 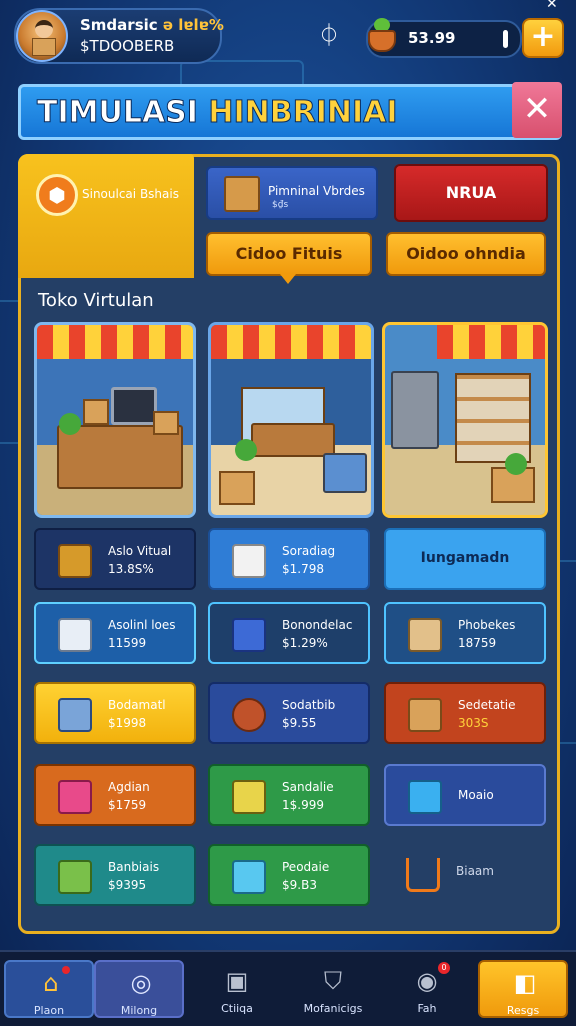 What do you see at coordinates (476, 795) in the screenshot?
I see `item-name: Moaio` at bounding box center [476, 795].